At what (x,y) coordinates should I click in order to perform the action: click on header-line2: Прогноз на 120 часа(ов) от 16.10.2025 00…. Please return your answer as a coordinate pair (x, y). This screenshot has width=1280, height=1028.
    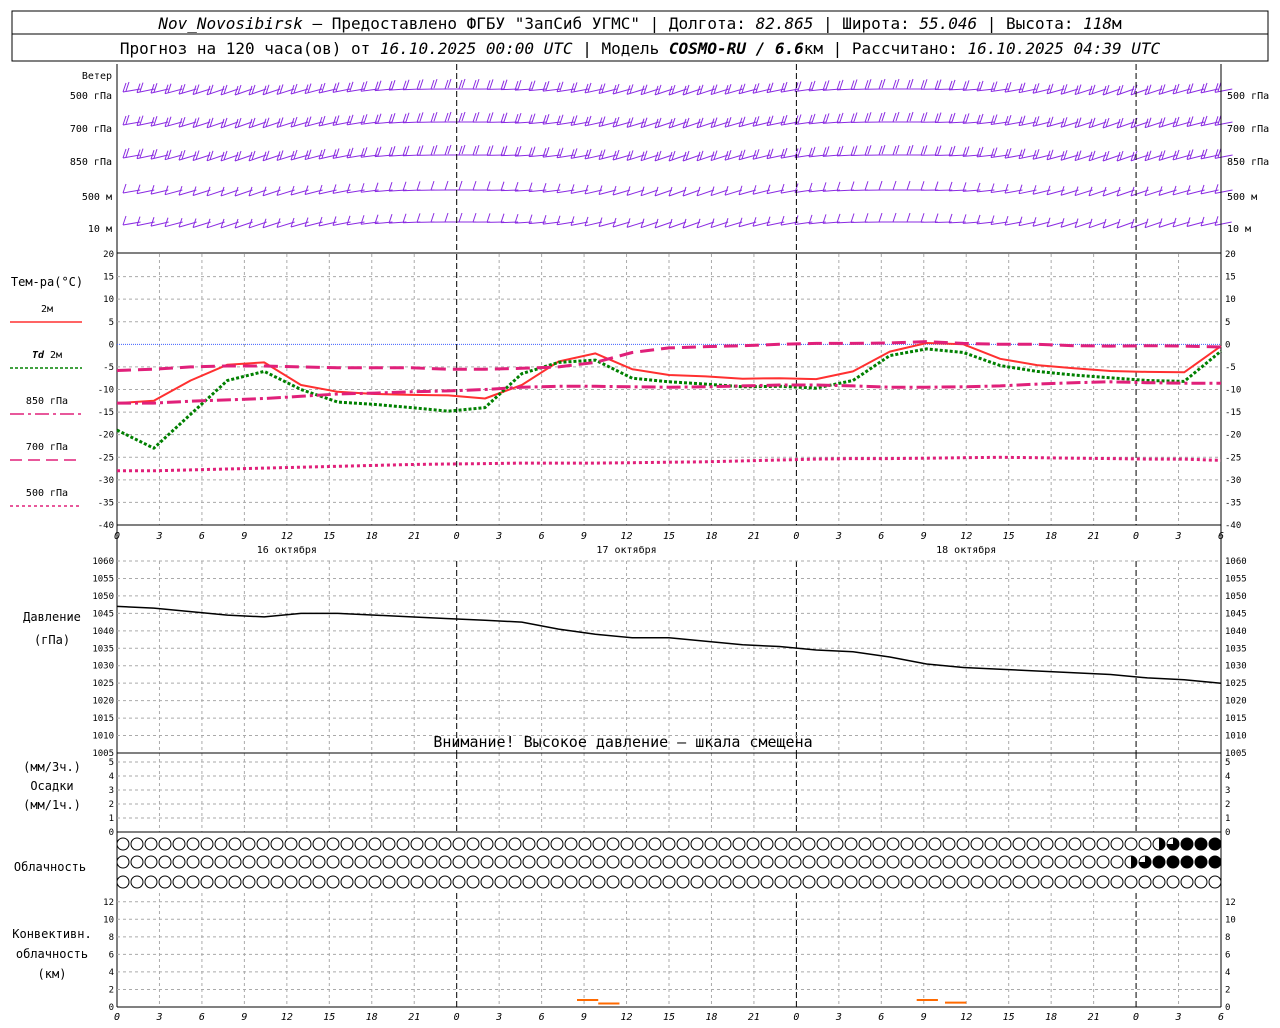
    Looking at the image, I should click on (640, 48).